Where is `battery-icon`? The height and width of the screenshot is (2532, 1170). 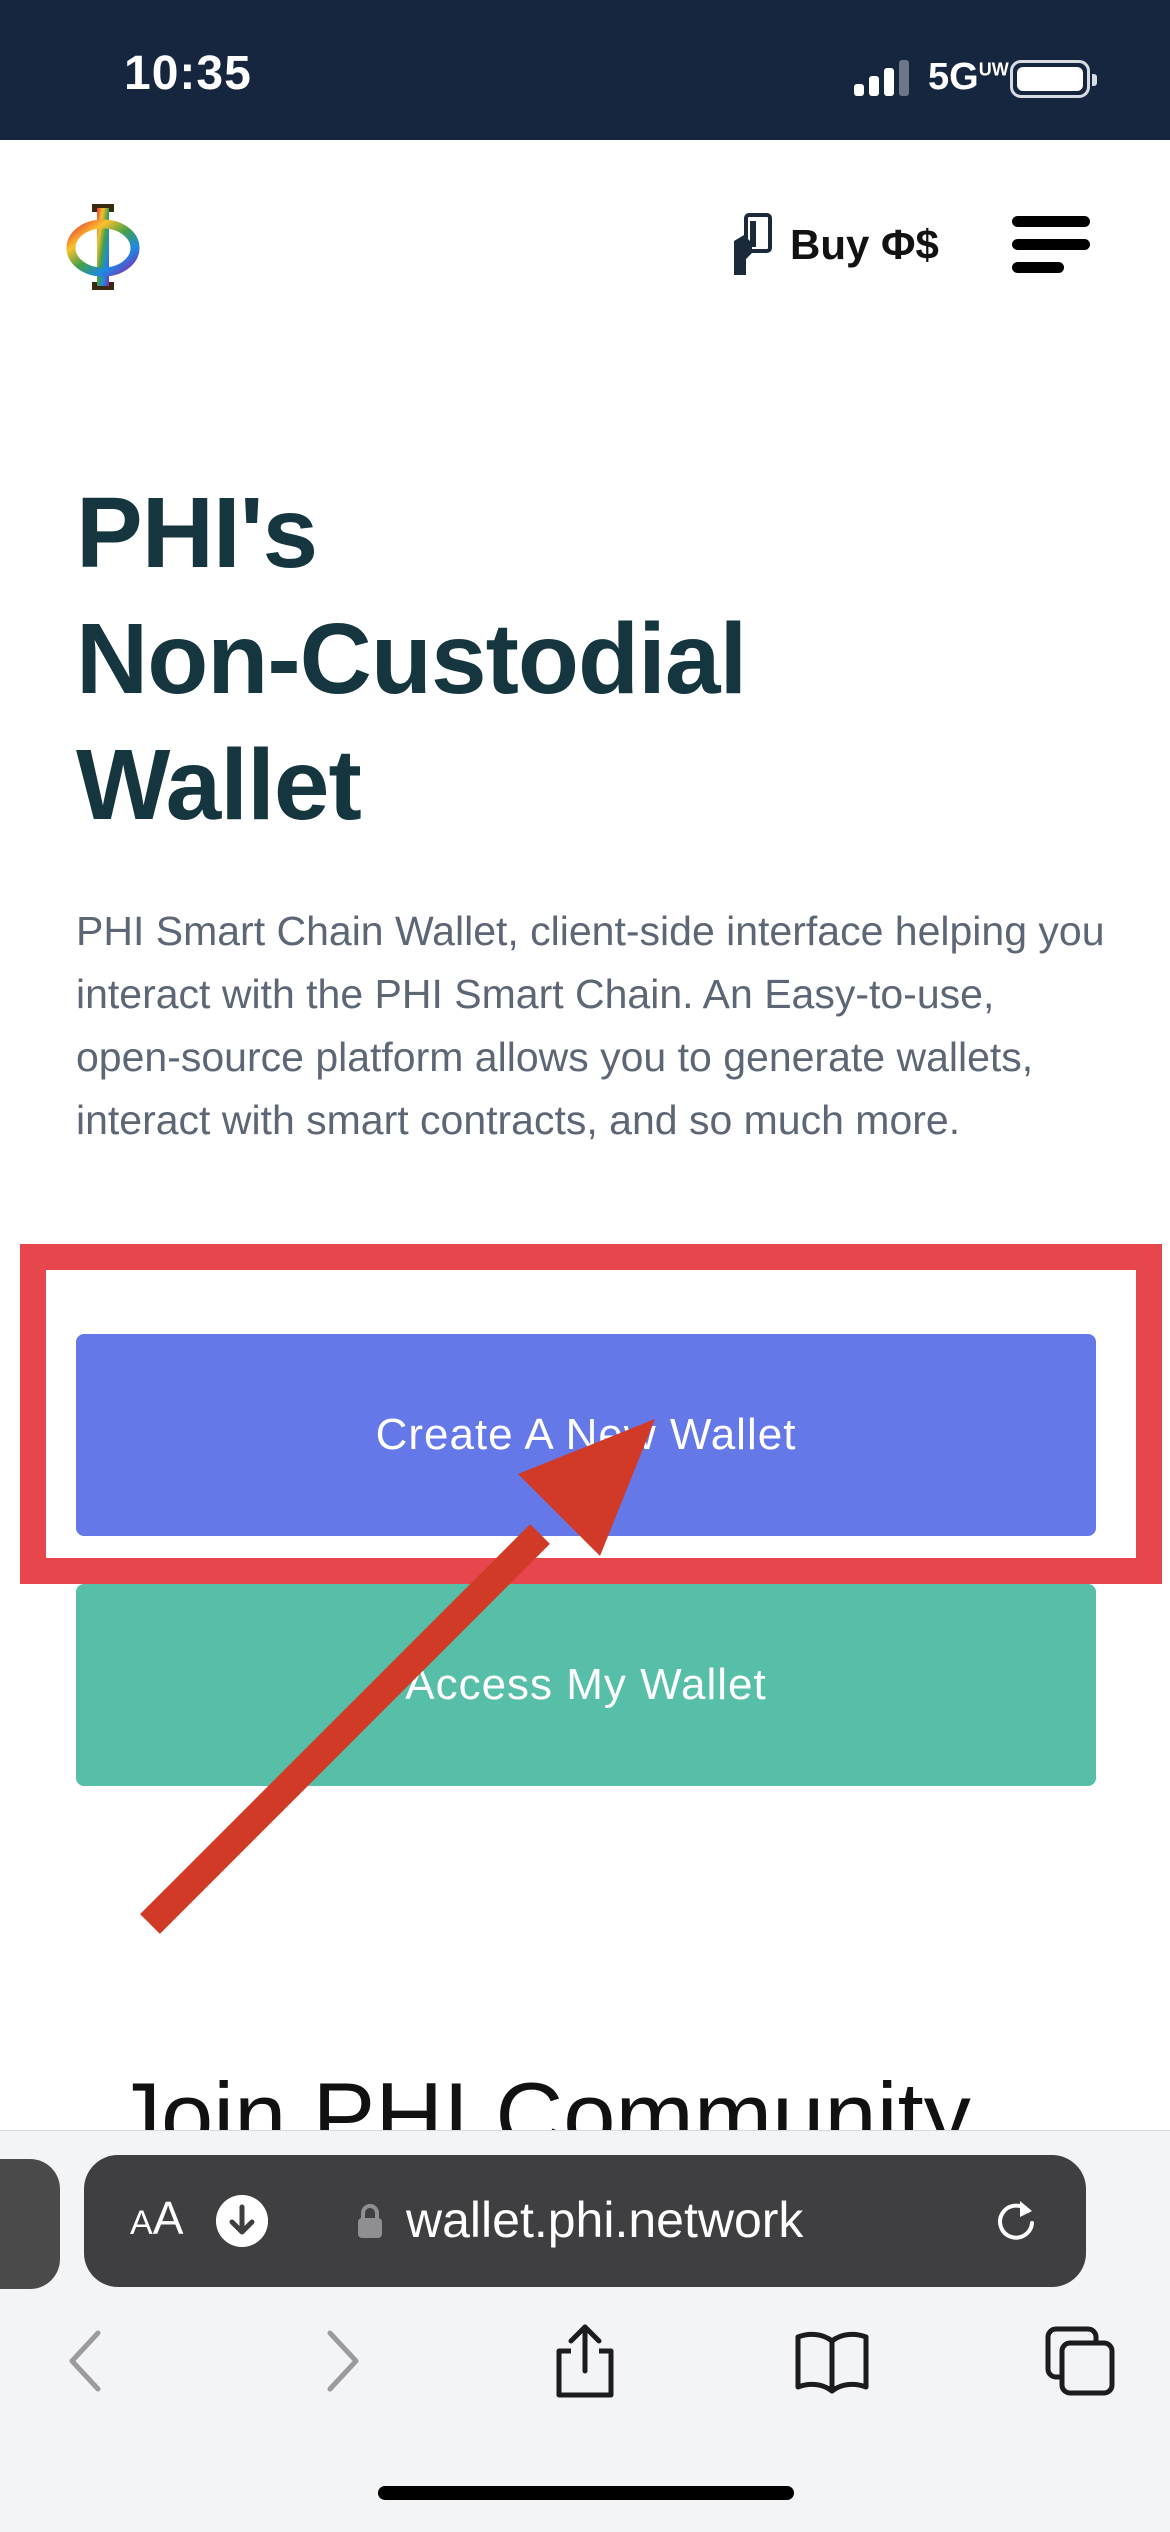 battery-icon is located at coordinates (1053, 79).